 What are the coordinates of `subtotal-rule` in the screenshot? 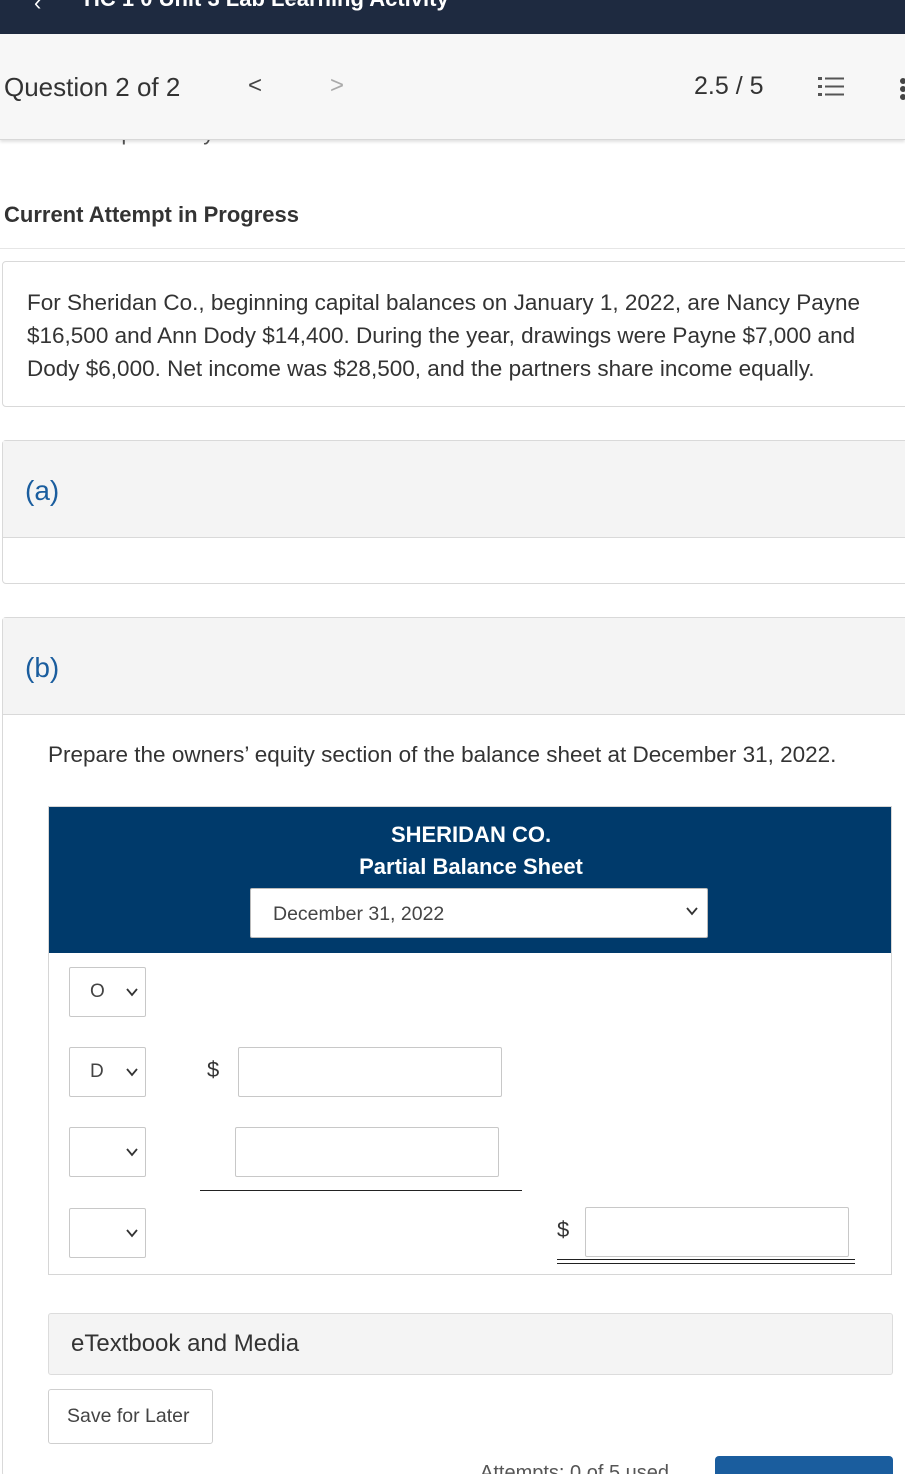 It's located at (361, 1190).